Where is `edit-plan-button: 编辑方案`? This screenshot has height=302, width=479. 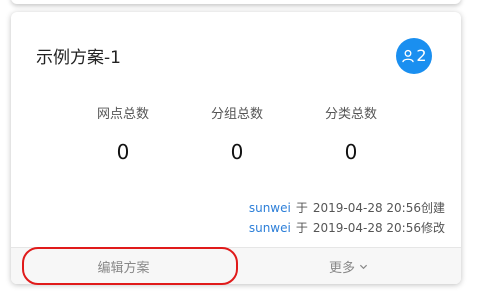 edit-plan-button: 编辑方案 is located at coordinates (123, 266).